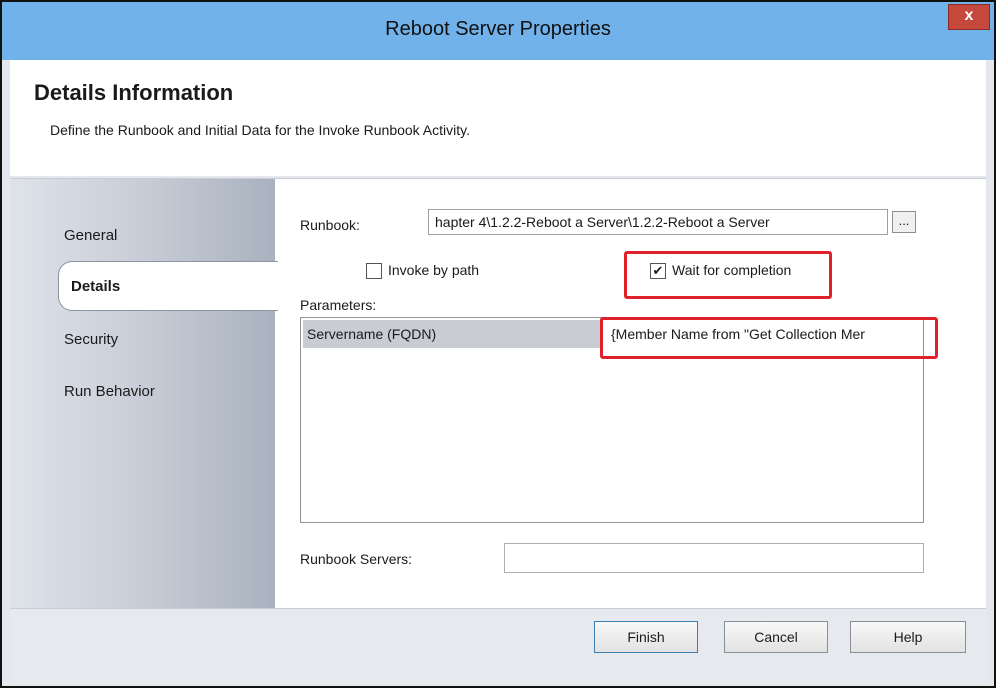 The height and width of the screenshot is (688, 996). What do you see at coordinates (91, 339) in the screenshot?
I see `sidebar-item-security: Security` at bounding box center [91, 339].